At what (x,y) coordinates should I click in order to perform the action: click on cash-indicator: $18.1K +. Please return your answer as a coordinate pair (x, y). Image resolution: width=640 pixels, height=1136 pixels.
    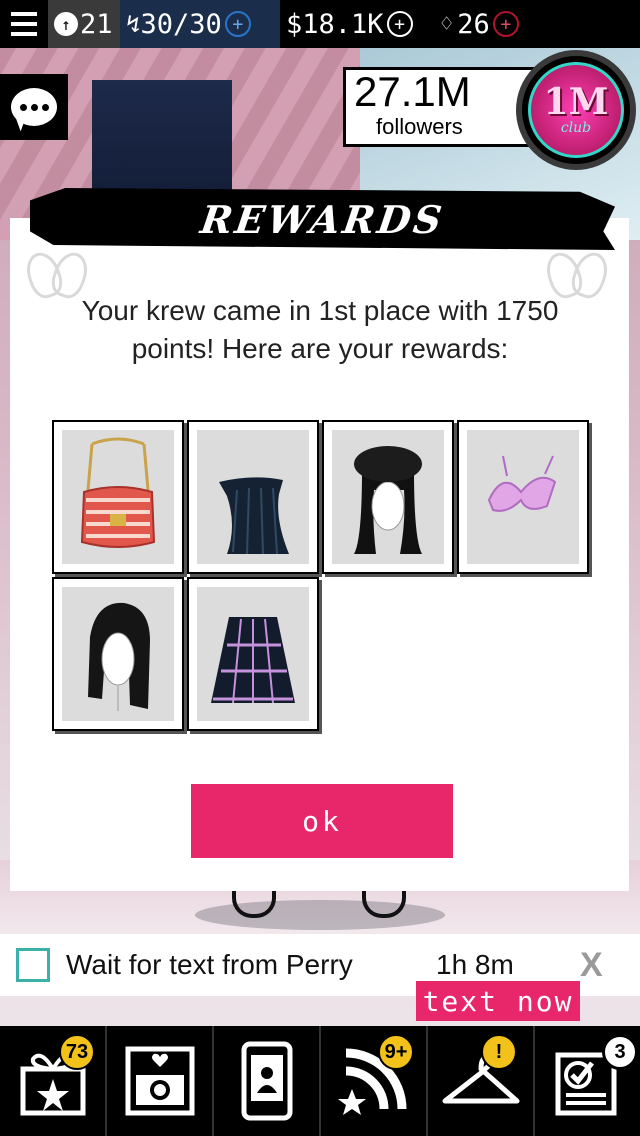
    Looking at the image, I should click on (355, 24).